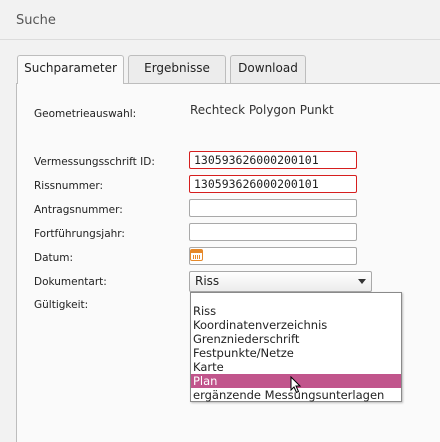 Image resolution: width=440 pixels, height=442 pixels. Describe the element at coordinates (94, 162) in the screenshot. I see `vermessungsschrift-label: Vermessungsschrift ID:` at that location.